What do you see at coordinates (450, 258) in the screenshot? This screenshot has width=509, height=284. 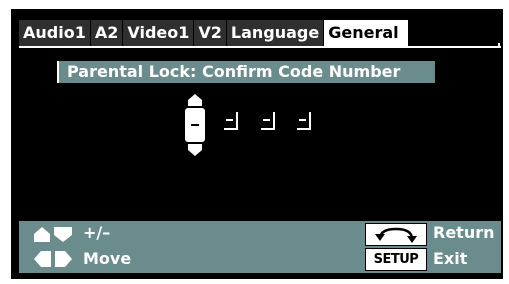 I see `exit-hint: Exit` at bounding box center [450, 258].